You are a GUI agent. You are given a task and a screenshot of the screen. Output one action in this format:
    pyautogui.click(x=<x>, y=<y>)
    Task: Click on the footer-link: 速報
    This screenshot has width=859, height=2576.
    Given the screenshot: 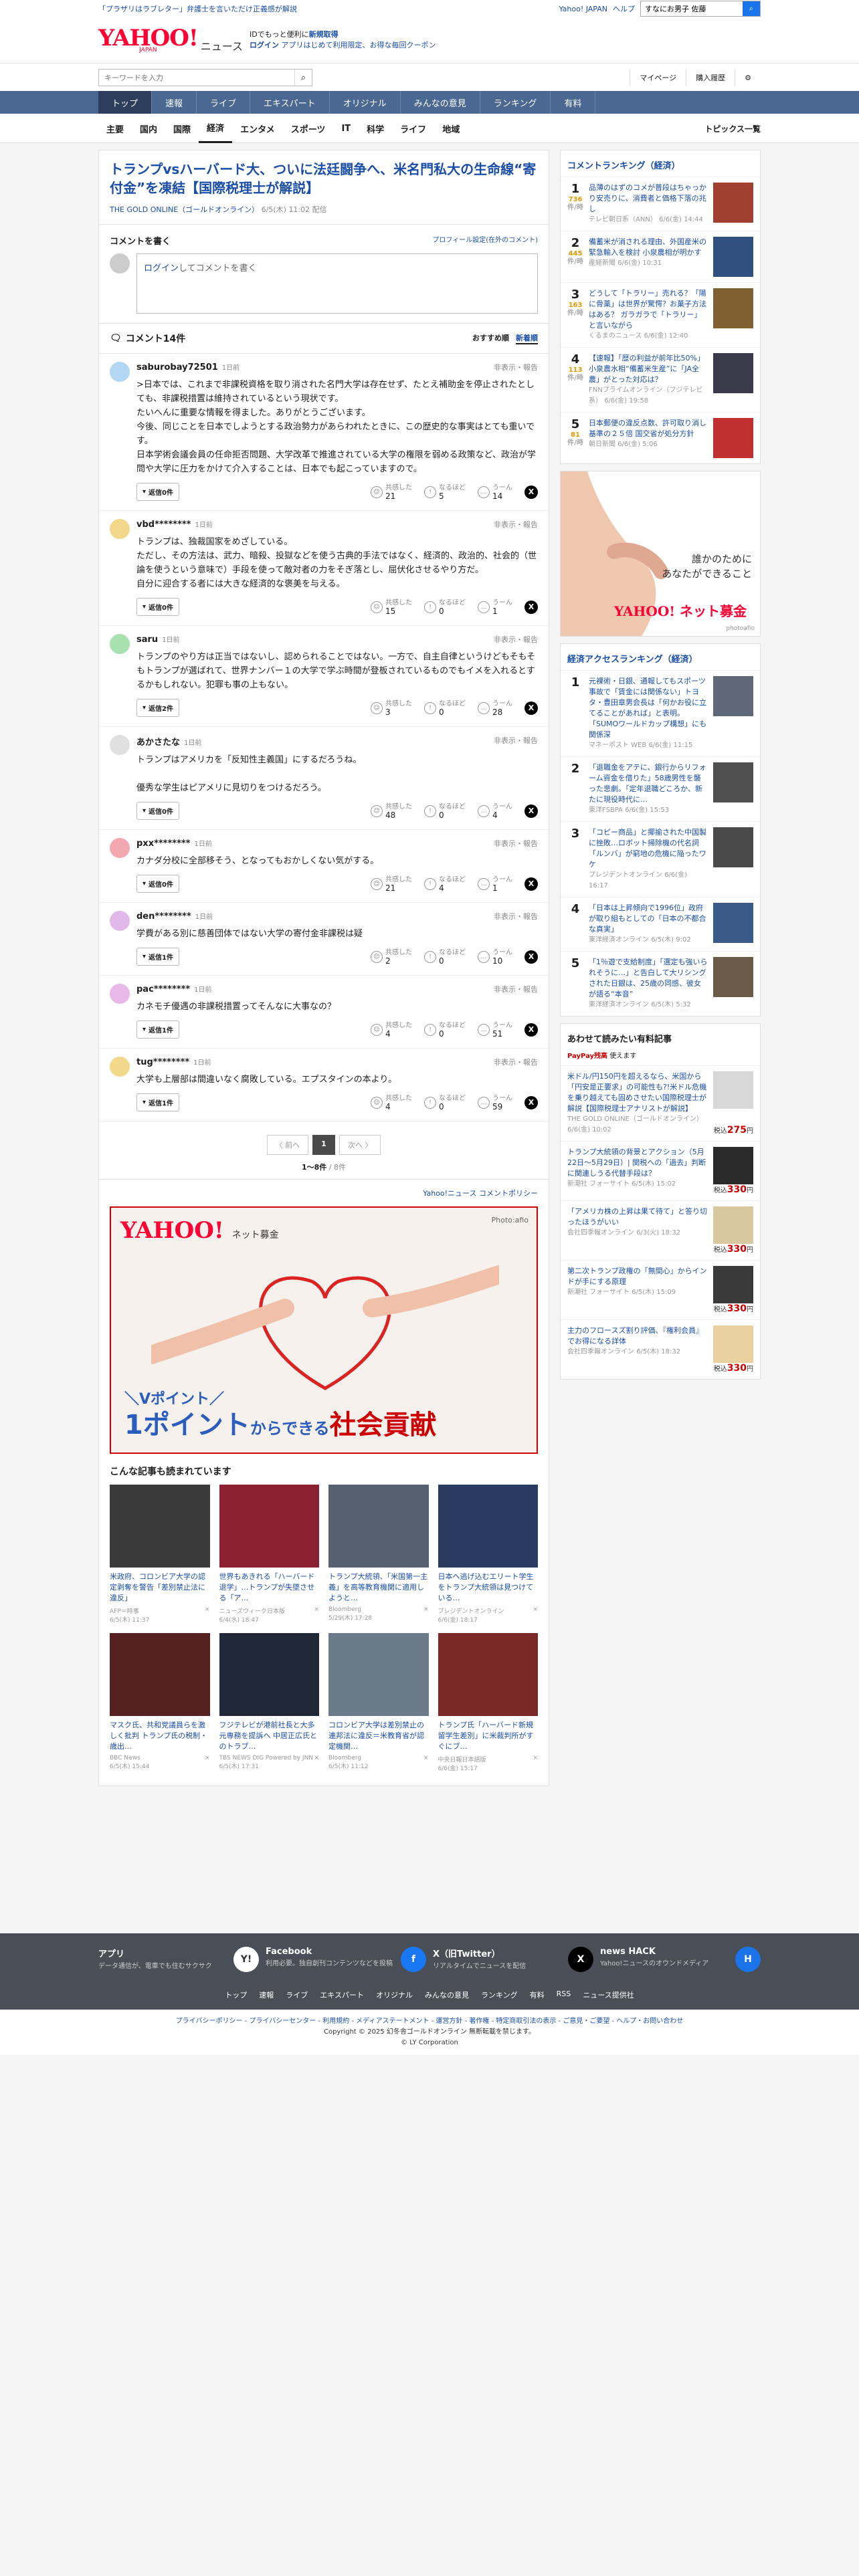 What is the action you would take?
    pyautogui.click(x=266, y=1995)
    